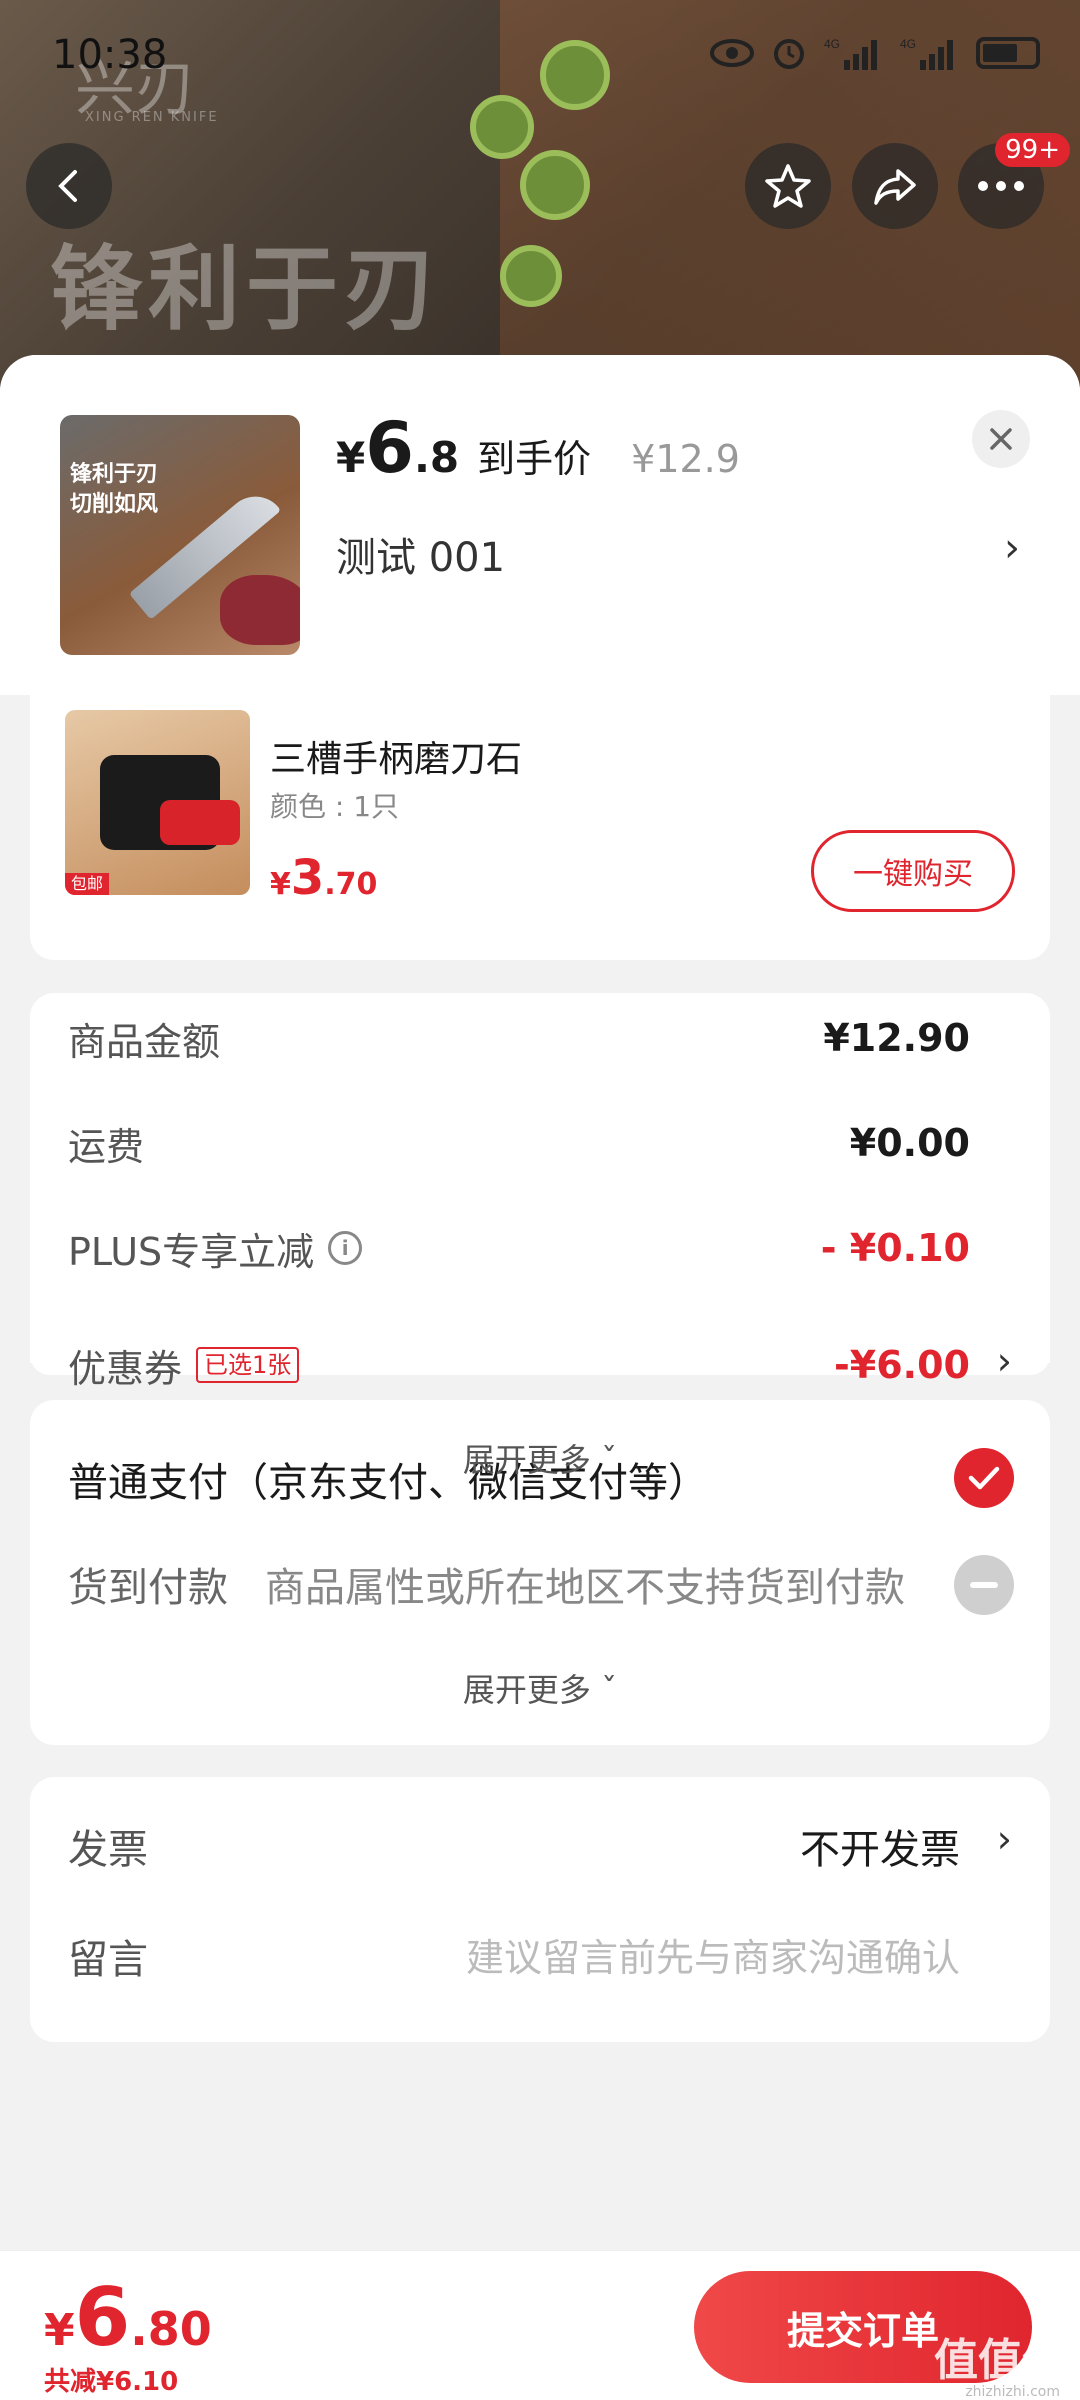 The height and width of the screenshot is (2400, 1080). Describe the element at coordinates (540, 825) in the screenshot. I see `addon-card: 包邮 三槽手柄磨刀石 颜色 : 1只 ¥ 3 .70 一键购买` at that location.